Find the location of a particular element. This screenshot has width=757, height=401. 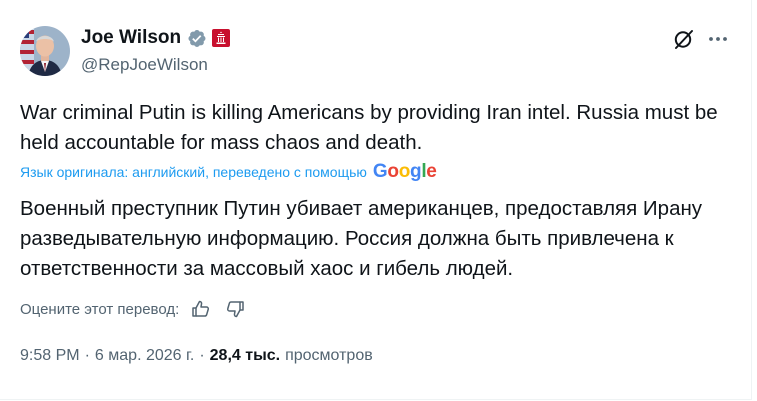

author-name-row: Joe Wilson is located at coordinates (156, 38).